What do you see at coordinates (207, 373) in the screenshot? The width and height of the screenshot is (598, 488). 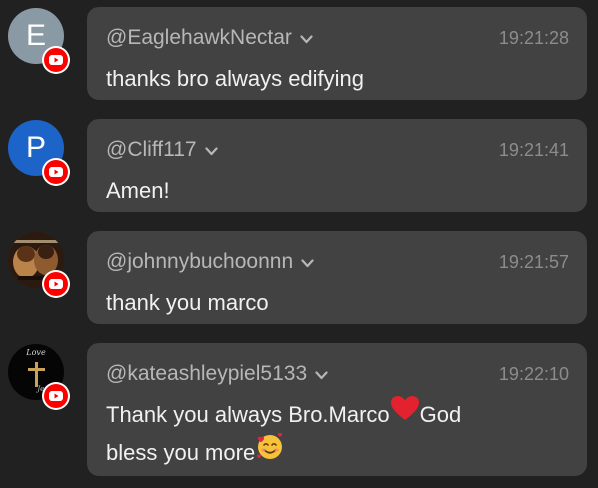 I see `author-name: @kateashleypiel5133` at bounding box center [207, 373].